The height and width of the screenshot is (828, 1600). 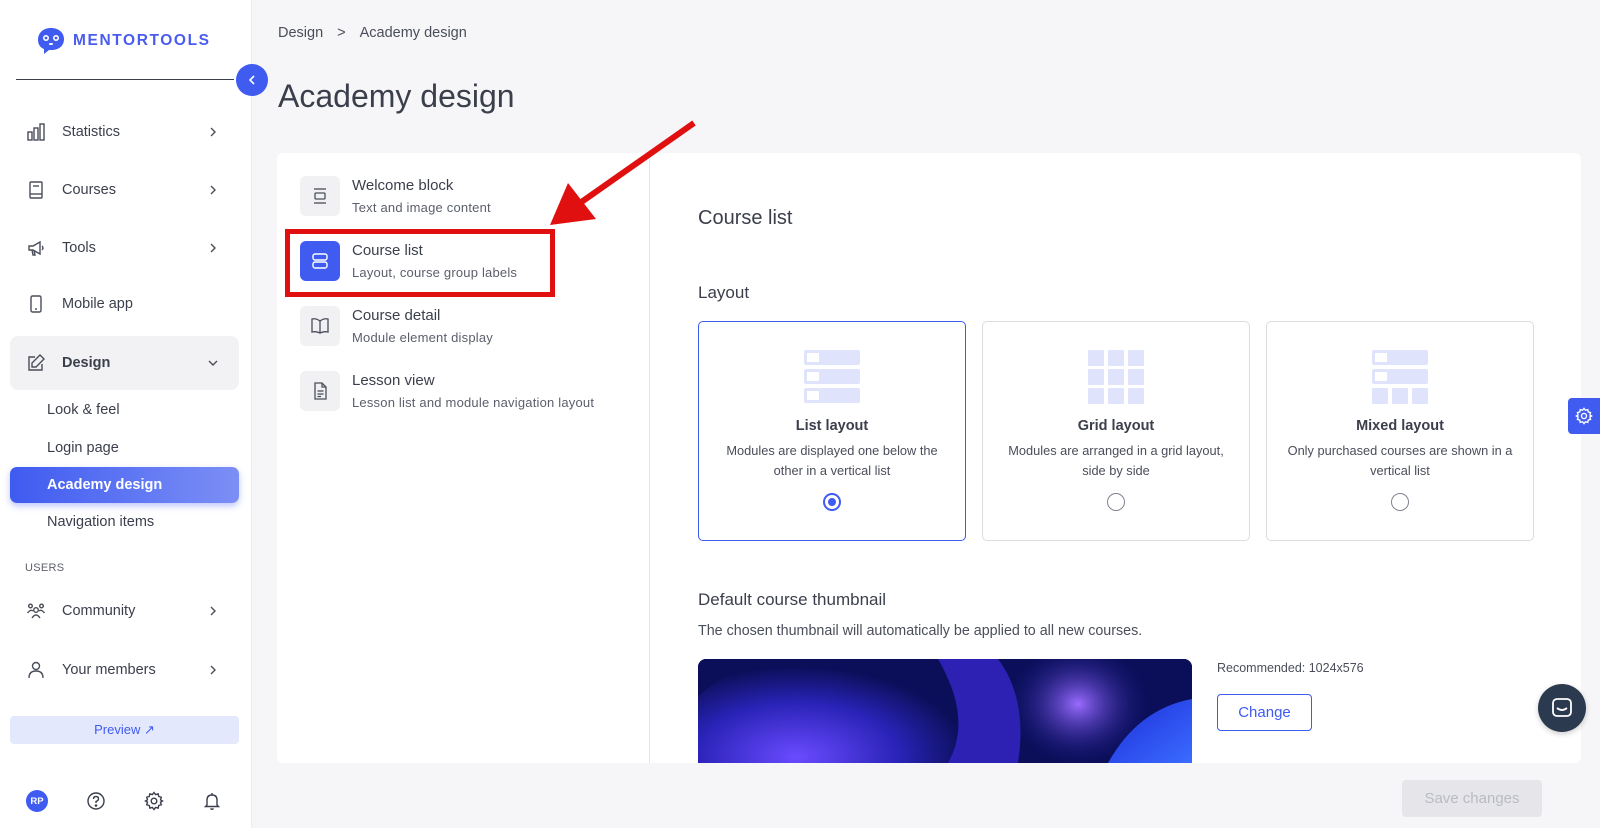 What do you see at coordinates (724, 292) in the screenshot?
I see `layout-label: Layout` at bounding box center [724, 292].